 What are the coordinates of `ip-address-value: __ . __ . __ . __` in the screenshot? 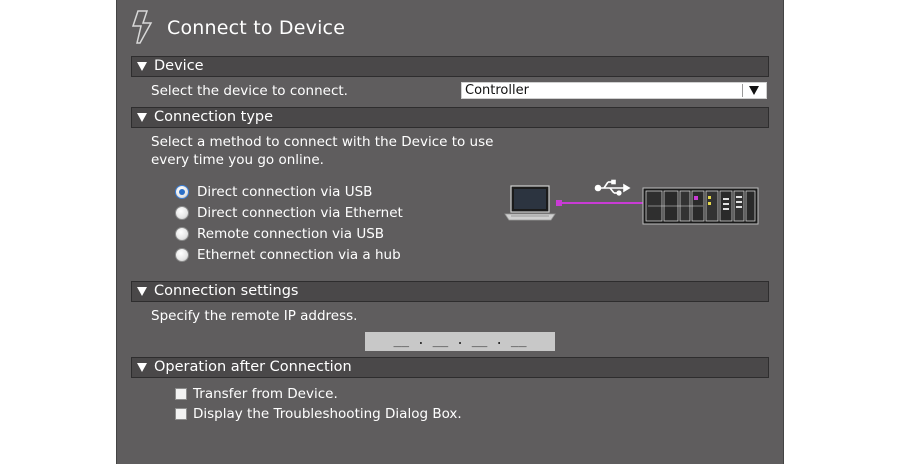 It's located at (460, 340).